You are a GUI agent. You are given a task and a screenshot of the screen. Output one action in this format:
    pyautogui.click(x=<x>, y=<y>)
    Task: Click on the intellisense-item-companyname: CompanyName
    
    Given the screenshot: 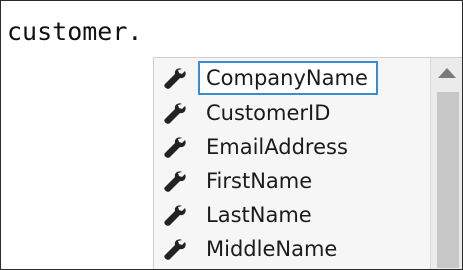 What is the action you would take?
    pyautogui.click(x=293, y=78)
    